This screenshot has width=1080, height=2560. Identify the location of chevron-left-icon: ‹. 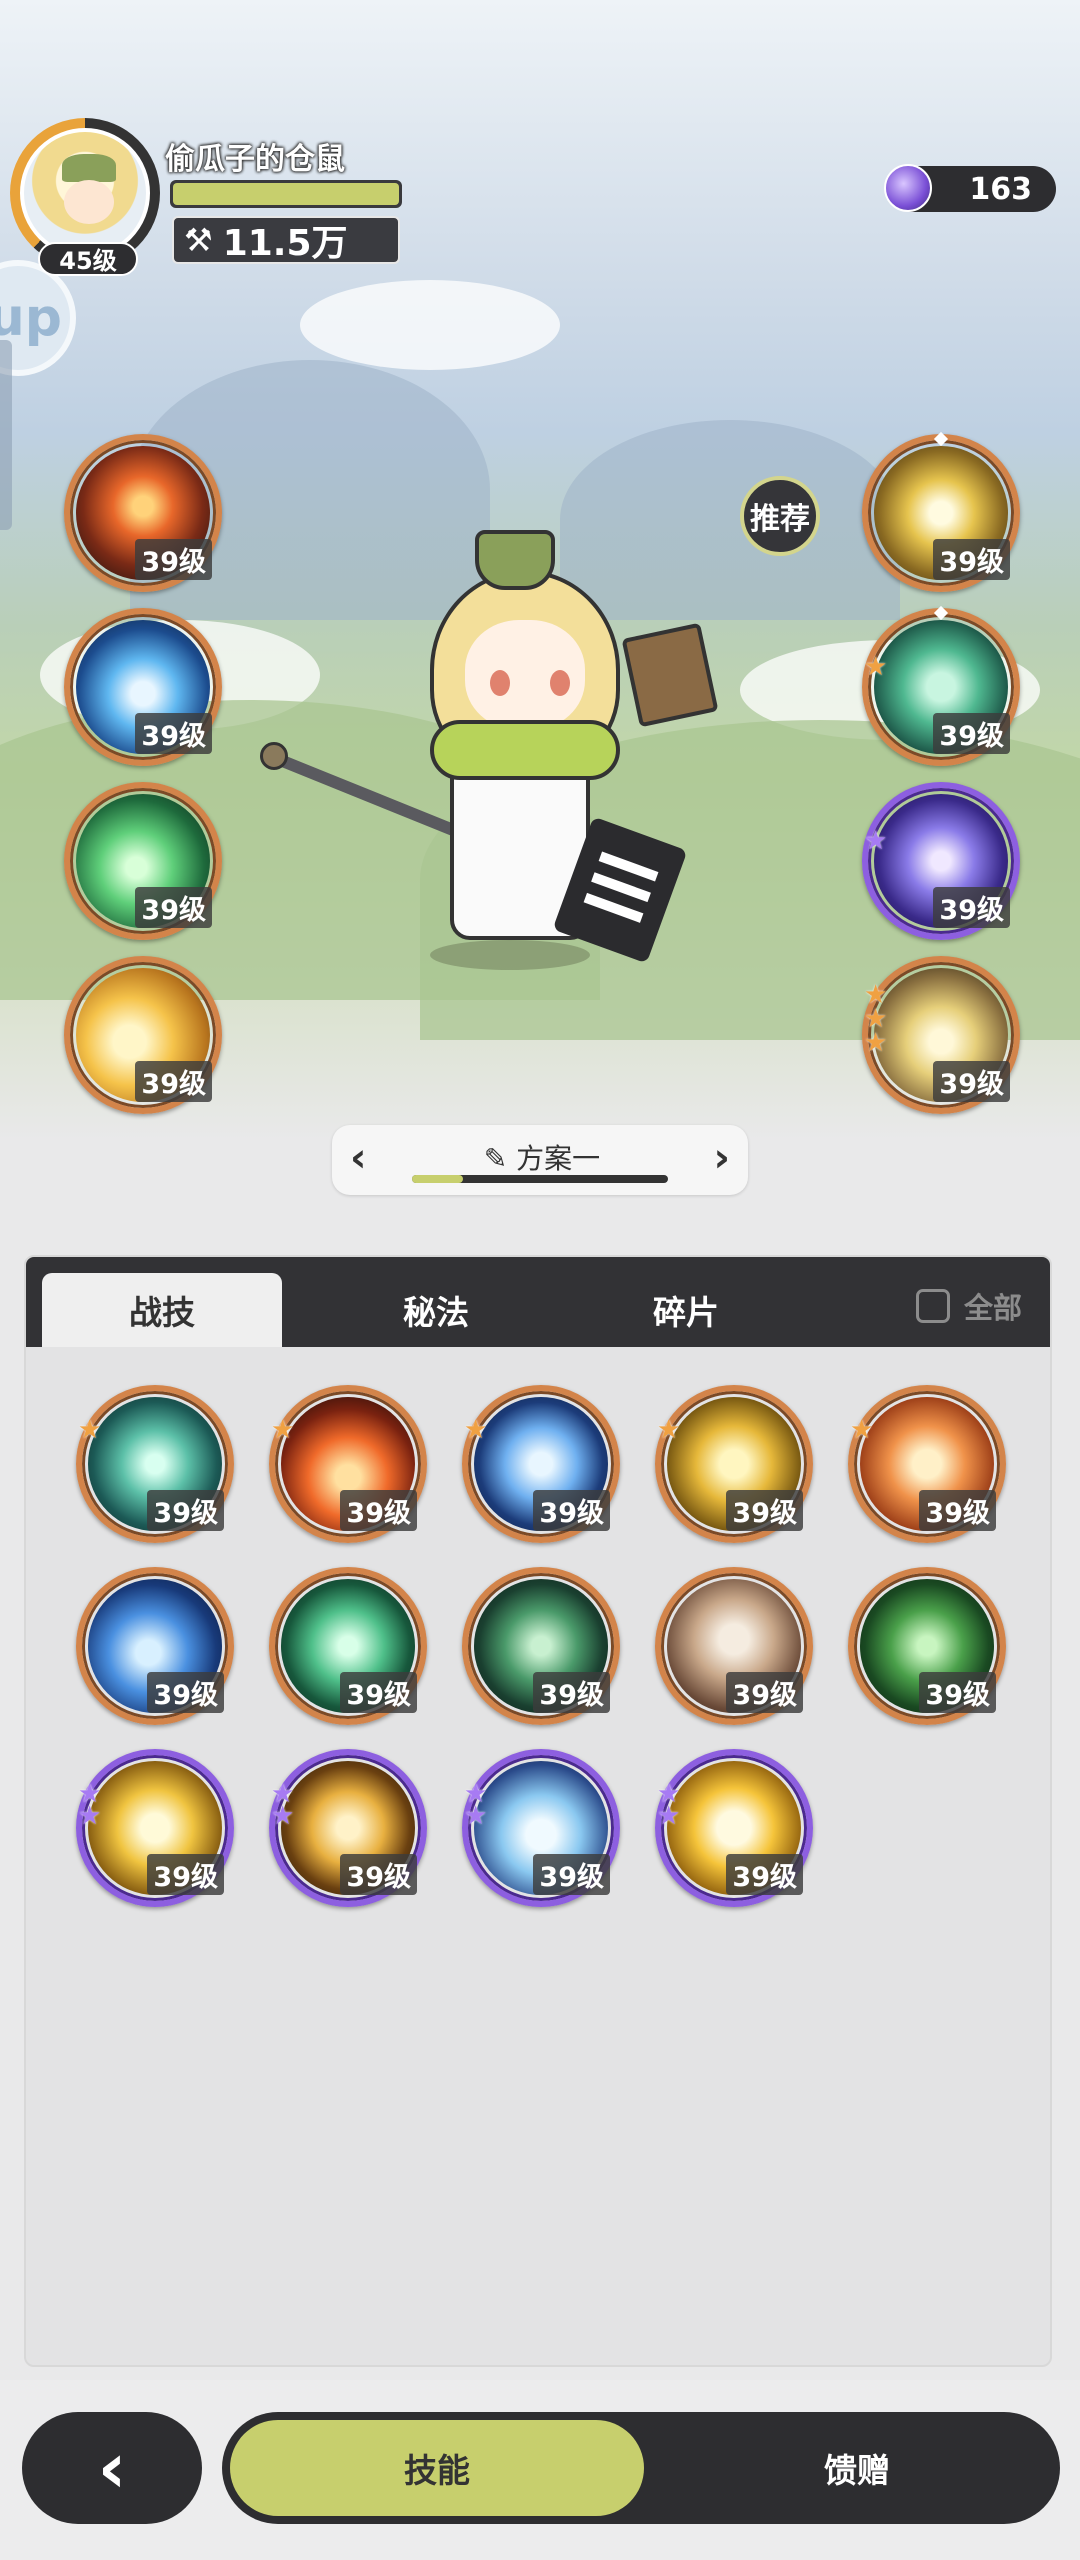
(112, 2468).